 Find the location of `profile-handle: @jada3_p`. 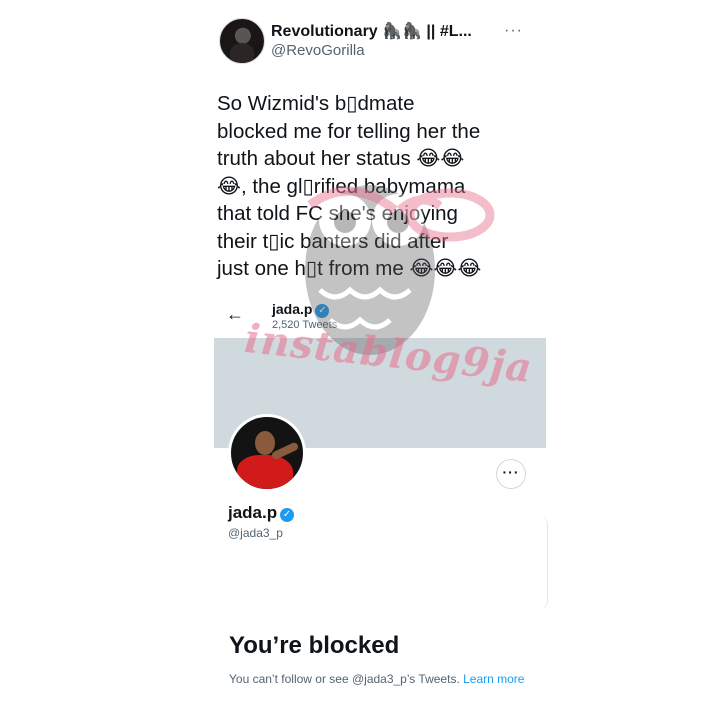

profile-handle: @jada3_p is located at coordinates (255, 533).